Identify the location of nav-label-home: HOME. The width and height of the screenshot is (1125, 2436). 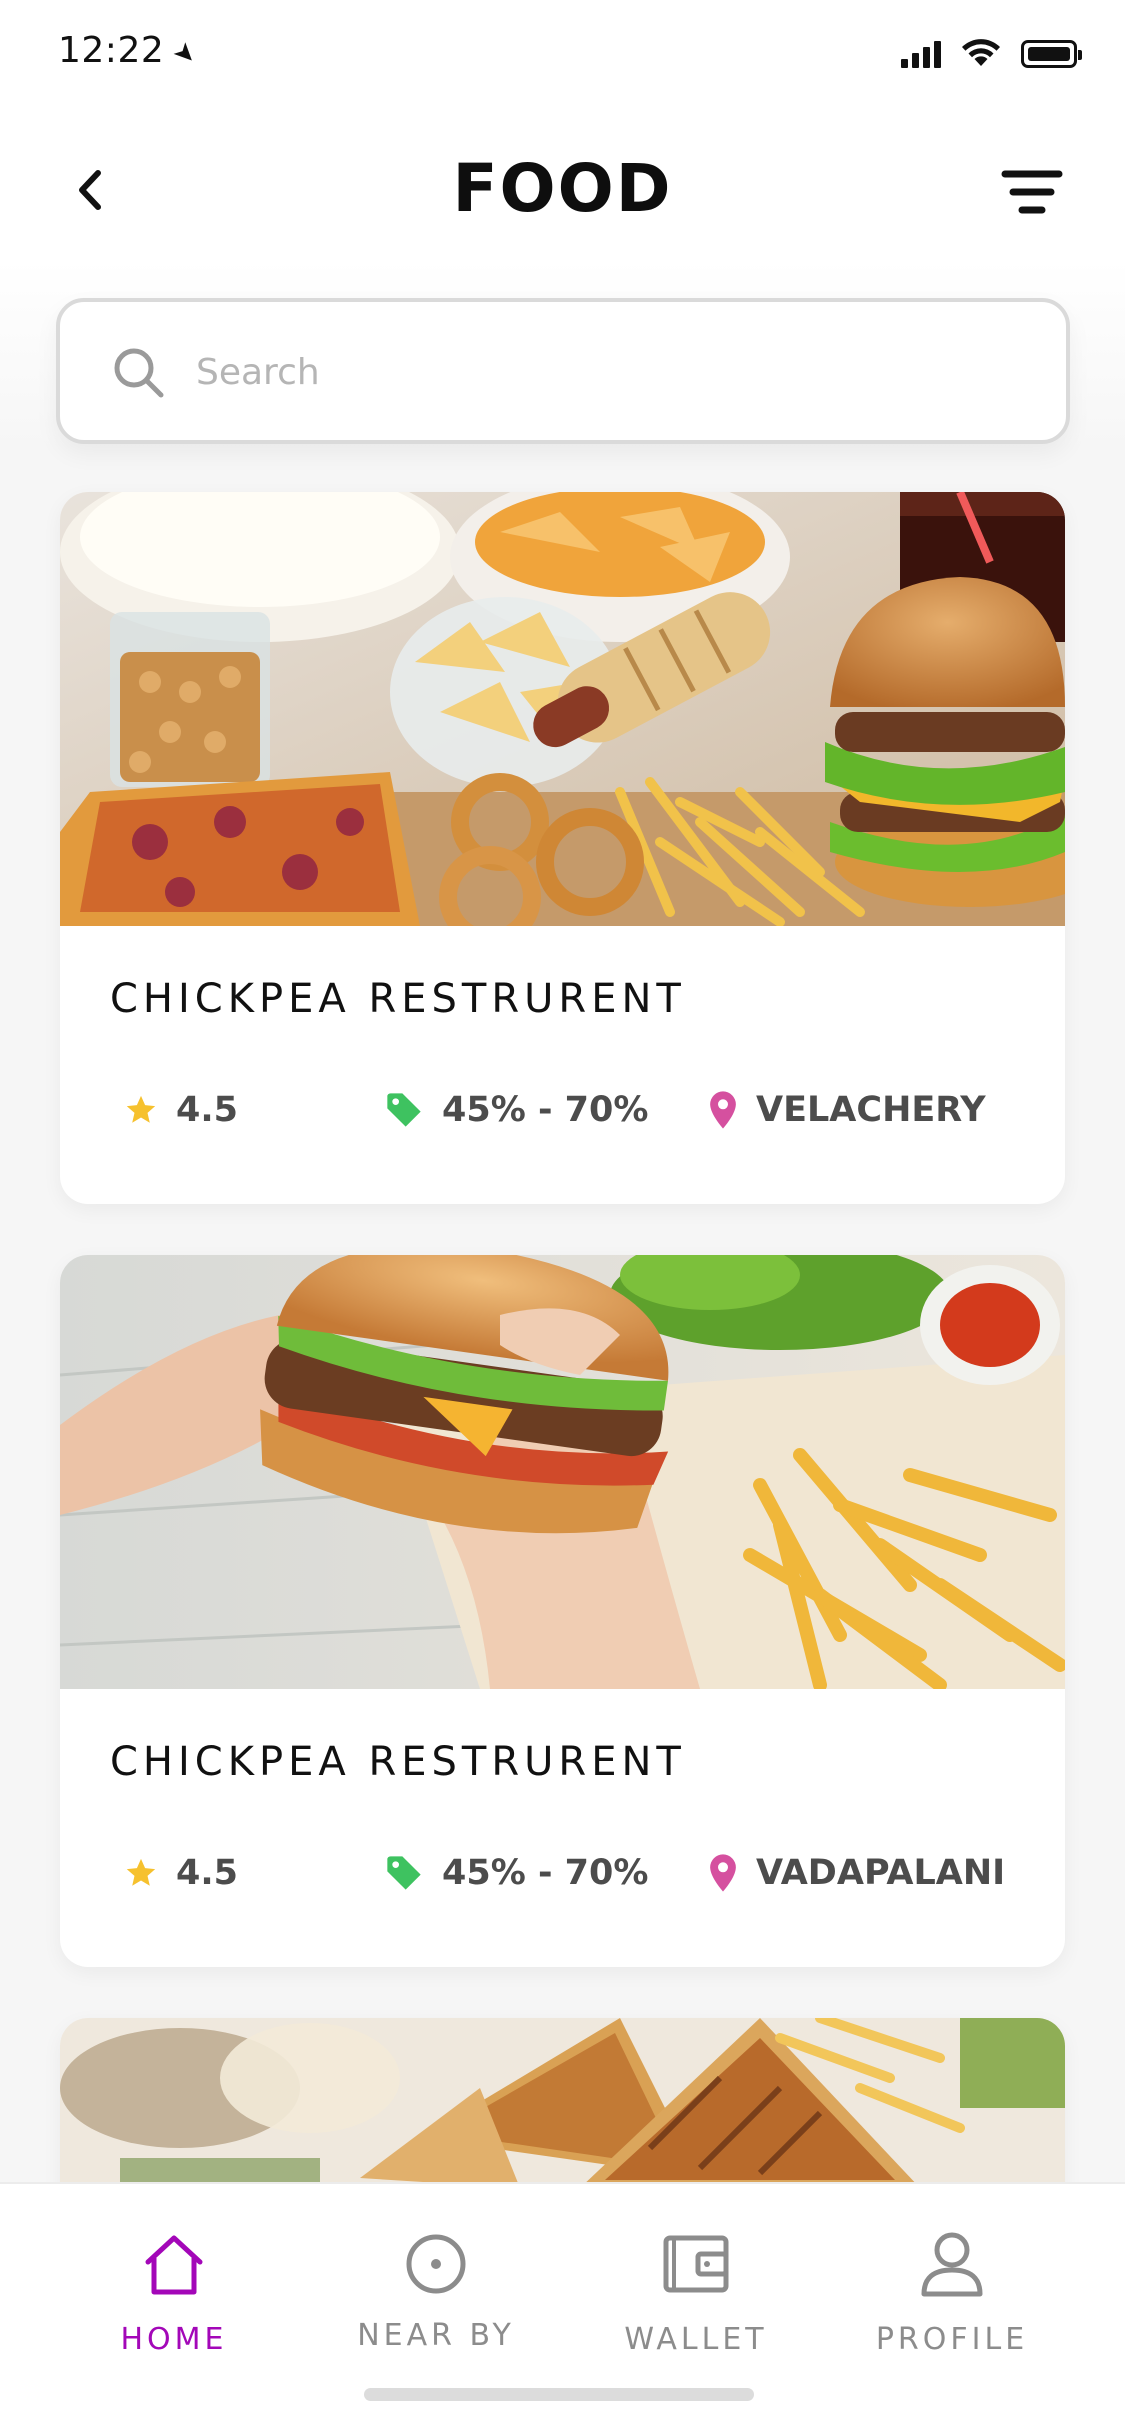
(174, 2339).